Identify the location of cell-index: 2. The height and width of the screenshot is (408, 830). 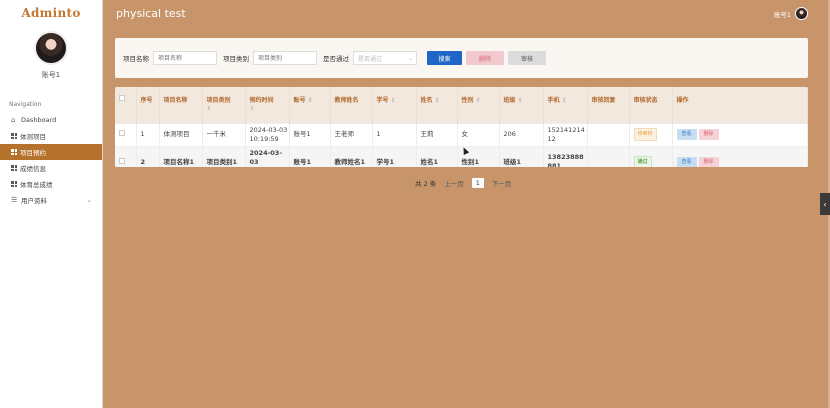
(148, 156).